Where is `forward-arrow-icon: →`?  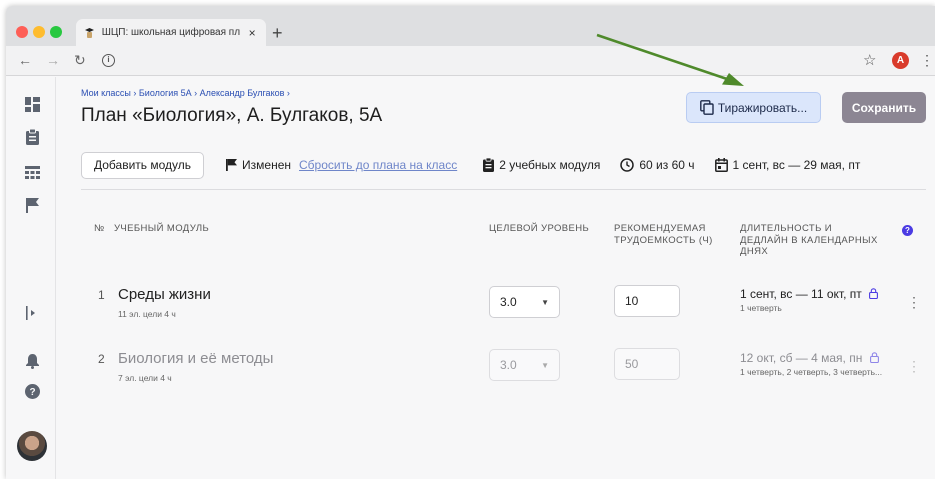 forward-arrow-icon: → is located at coordinates (53, 60).